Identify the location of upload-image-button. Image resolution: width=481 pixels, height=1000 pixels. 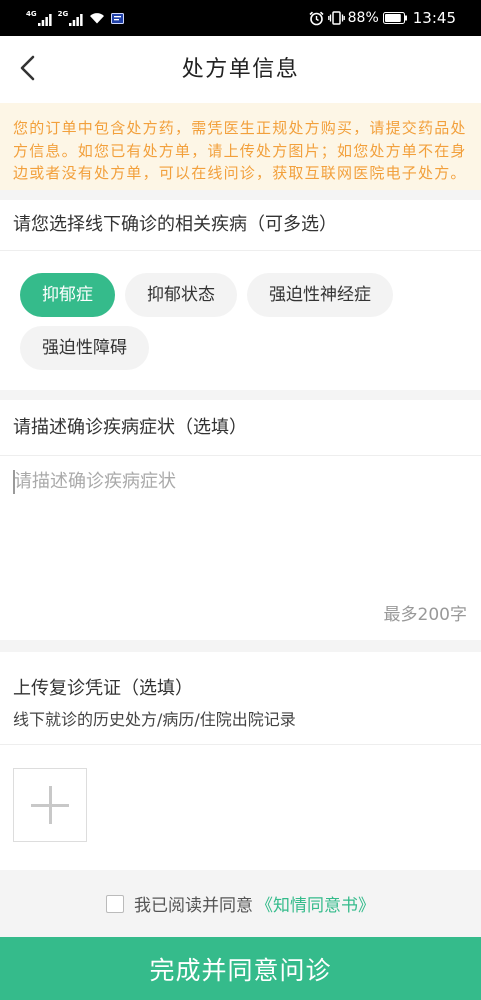
(50, 805).